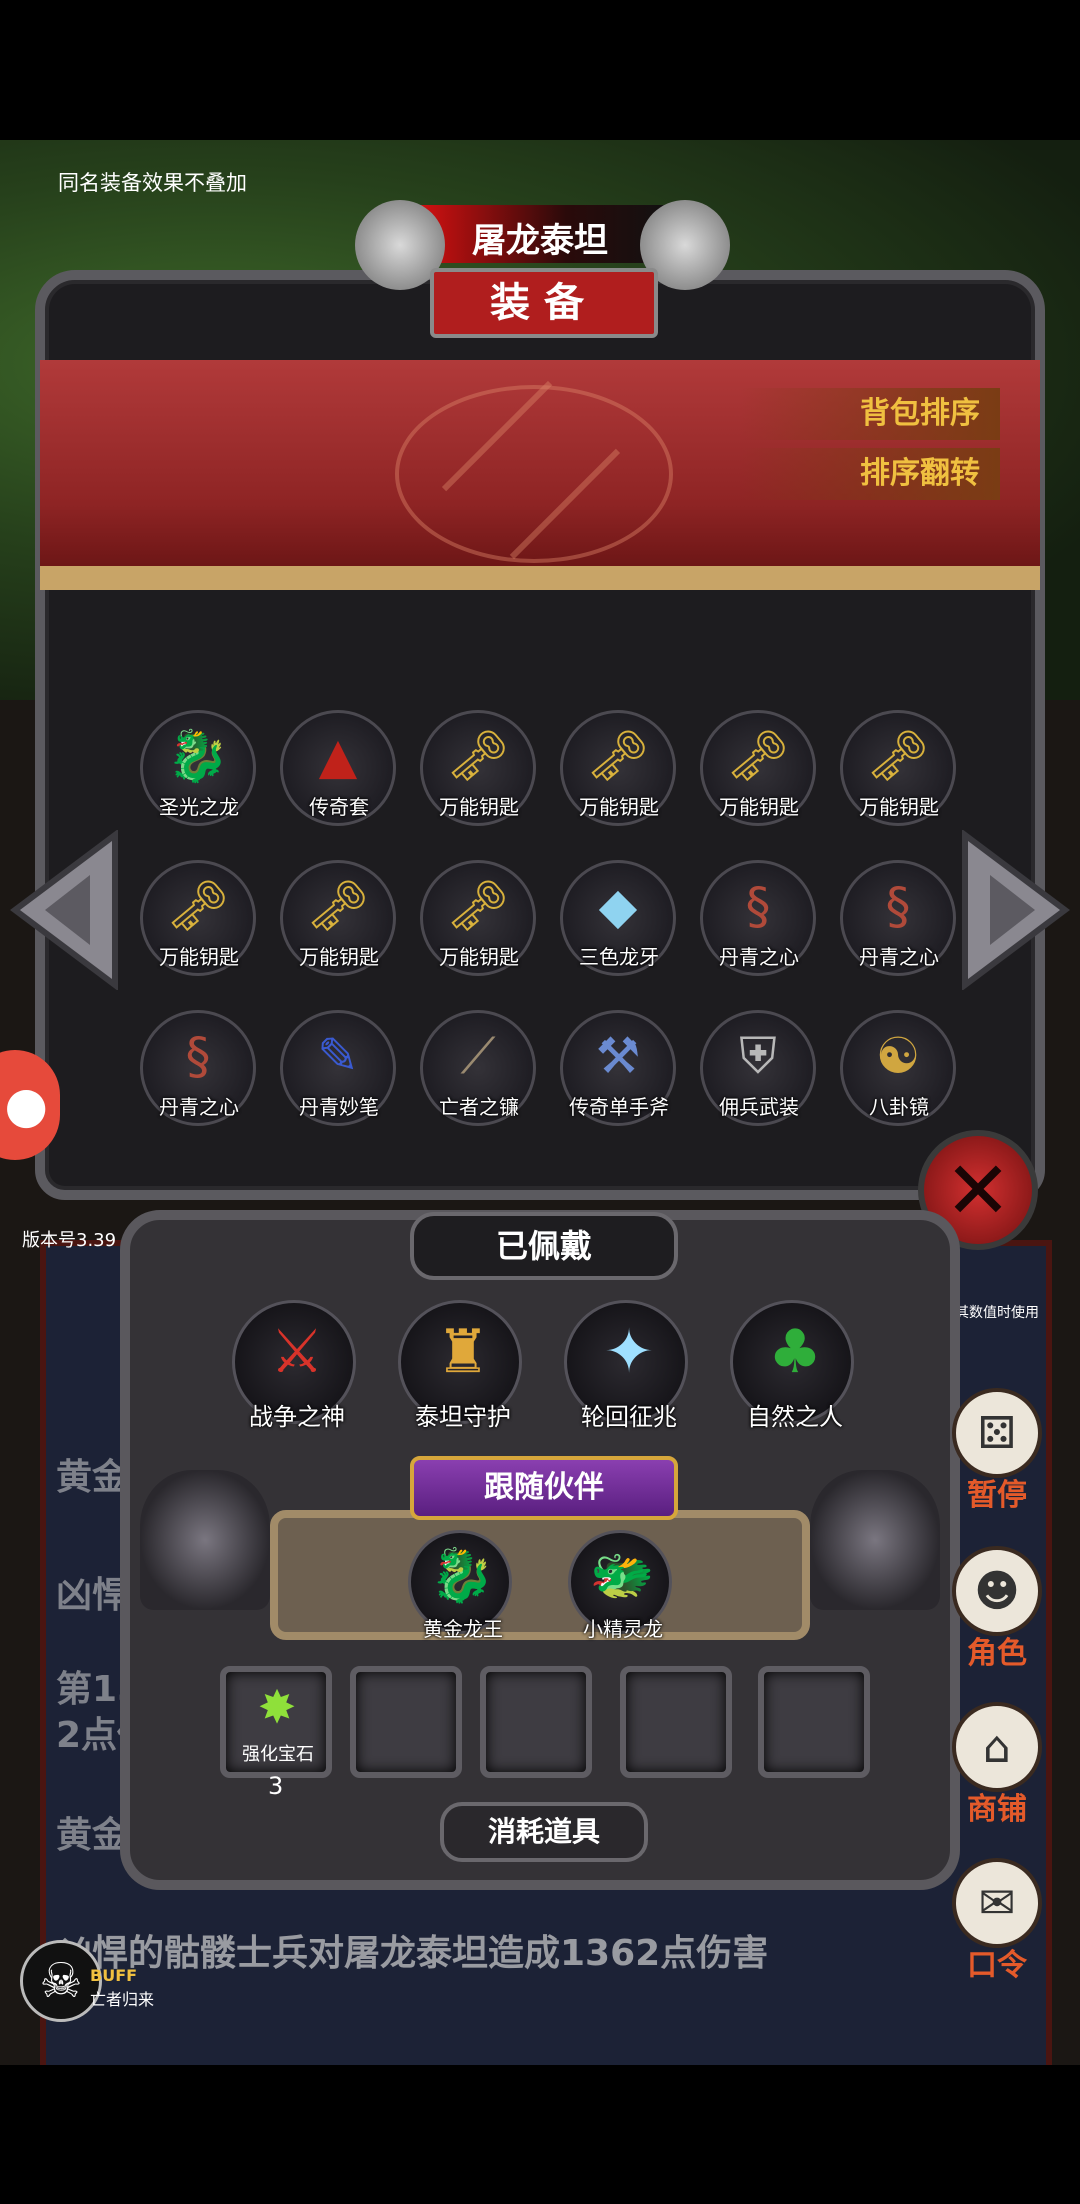 The height and width of the screenshot is (2204, 1080). Describe the element at coordinates (463, 1417) in the screenshot. I see `item-label: 泰坦守护` at that location.